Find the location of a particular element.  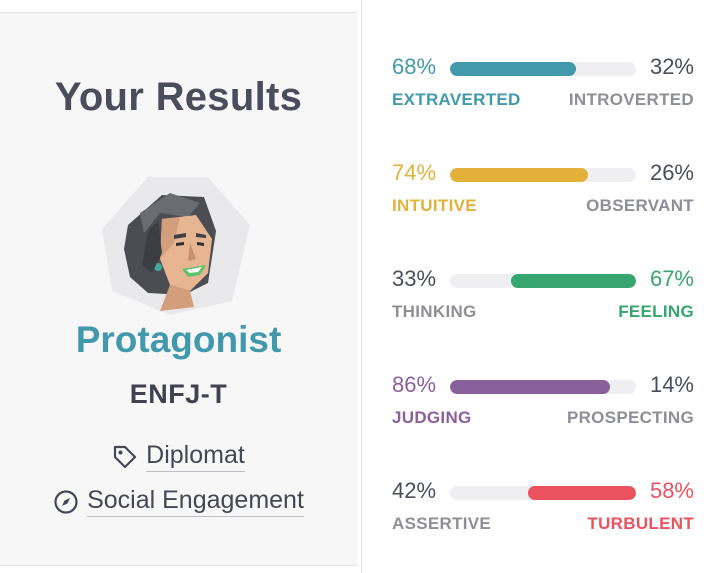

trait-left-label: ASSERTIVE is located at coordinates (442, 523).